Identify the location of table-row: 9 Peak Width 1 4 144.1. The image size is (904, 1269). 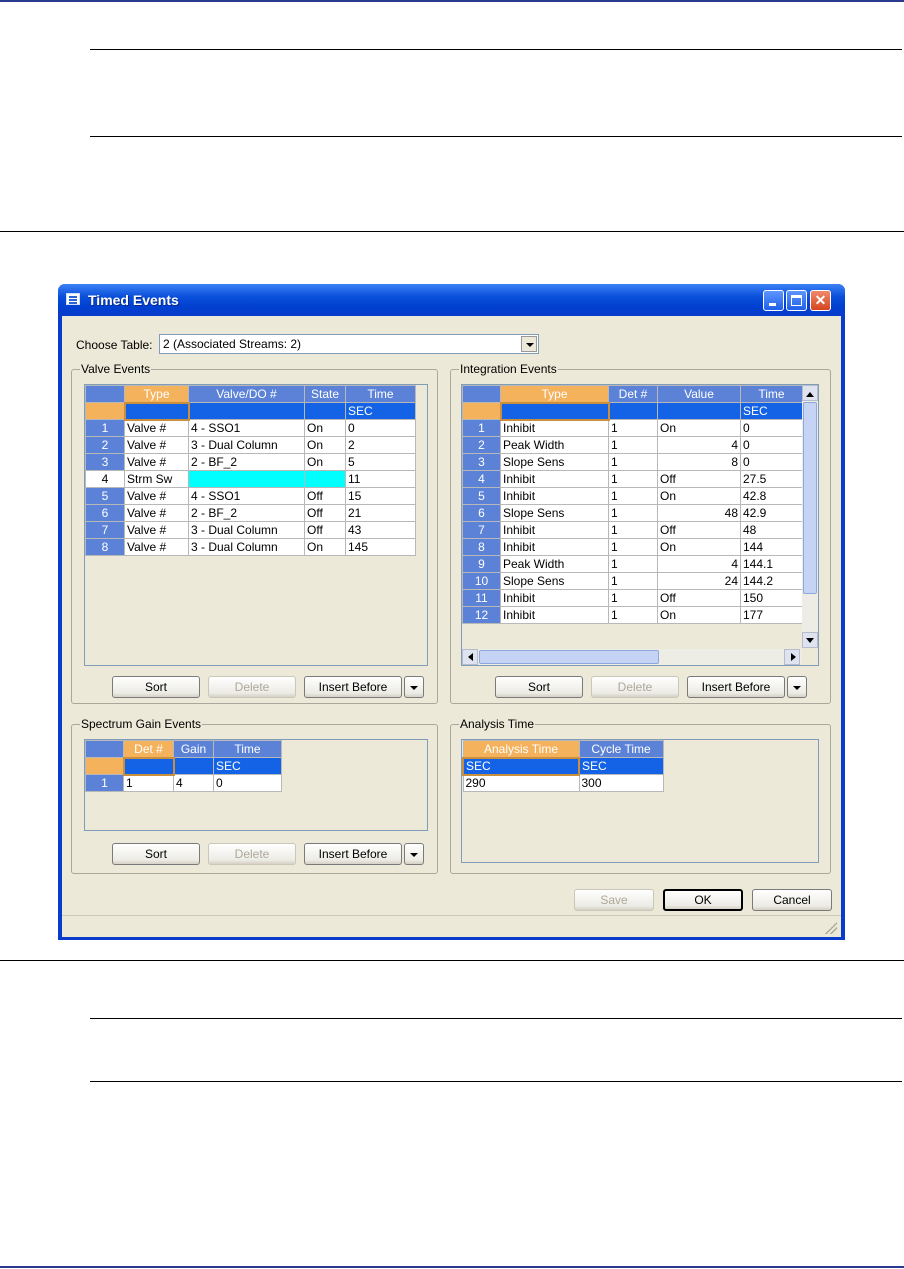
(632, 564).